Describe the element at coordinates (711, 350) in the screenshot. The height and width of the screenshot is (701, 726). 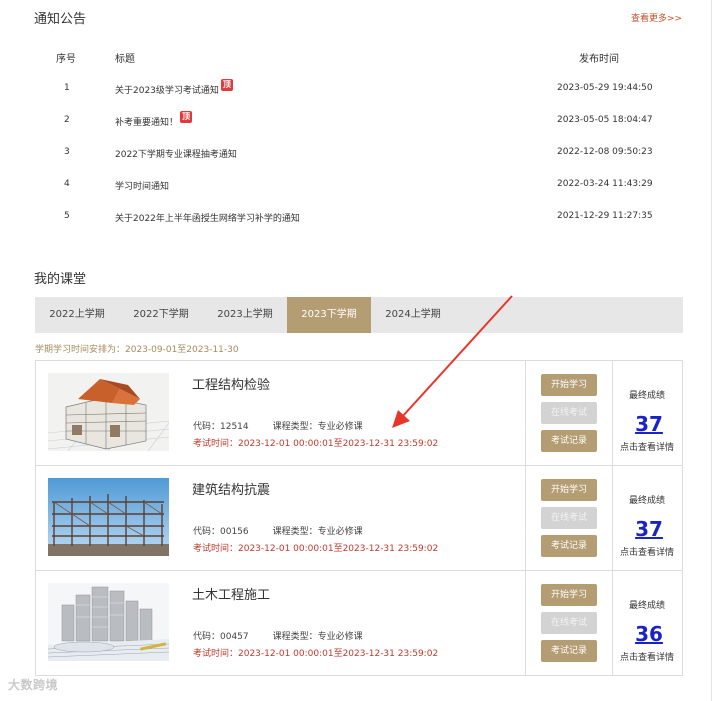
I see `page-scrollbar` at that location.